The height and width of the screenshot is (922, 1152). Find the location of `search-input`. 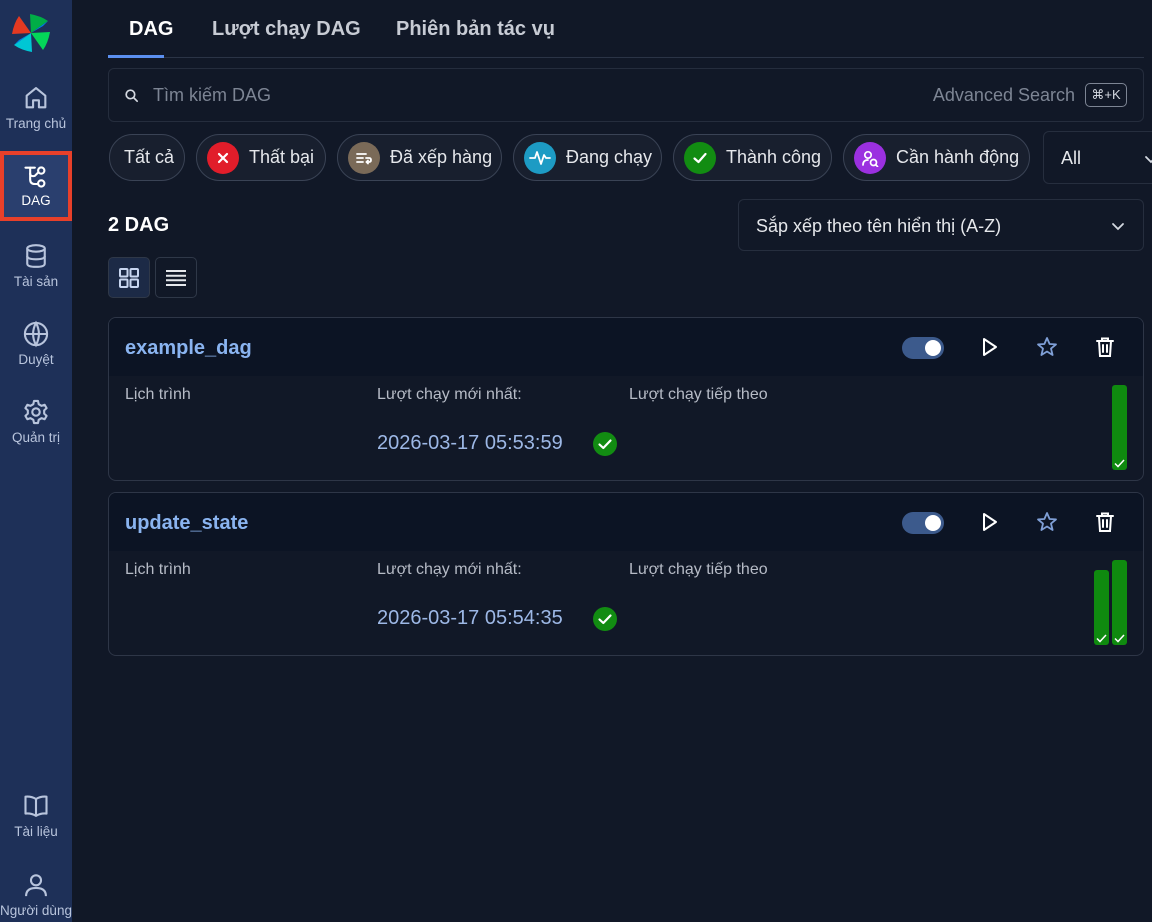

search-input is located at coordinates (503, 95).